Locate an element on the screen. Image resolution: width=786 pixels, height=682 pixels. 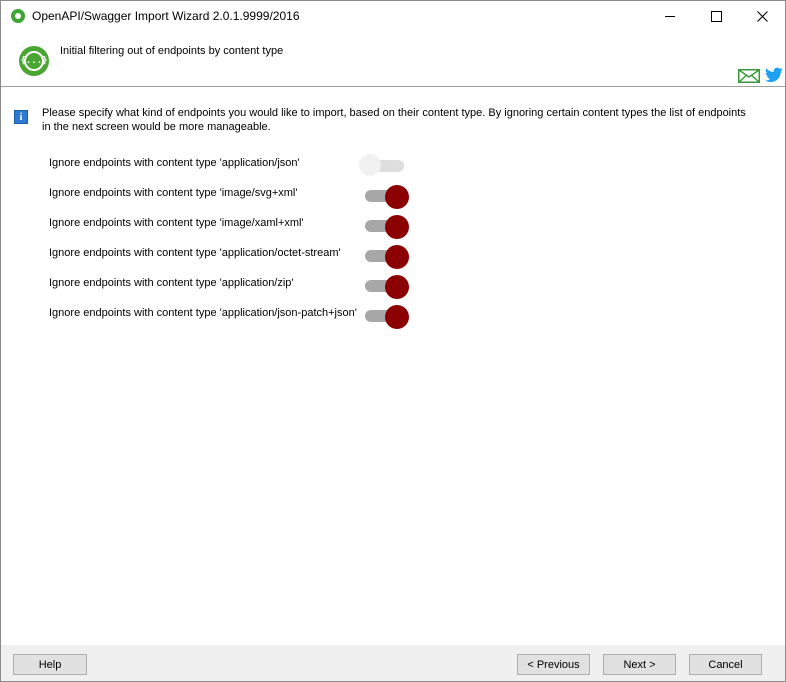
close-icon is located at coordinates (762, 16).